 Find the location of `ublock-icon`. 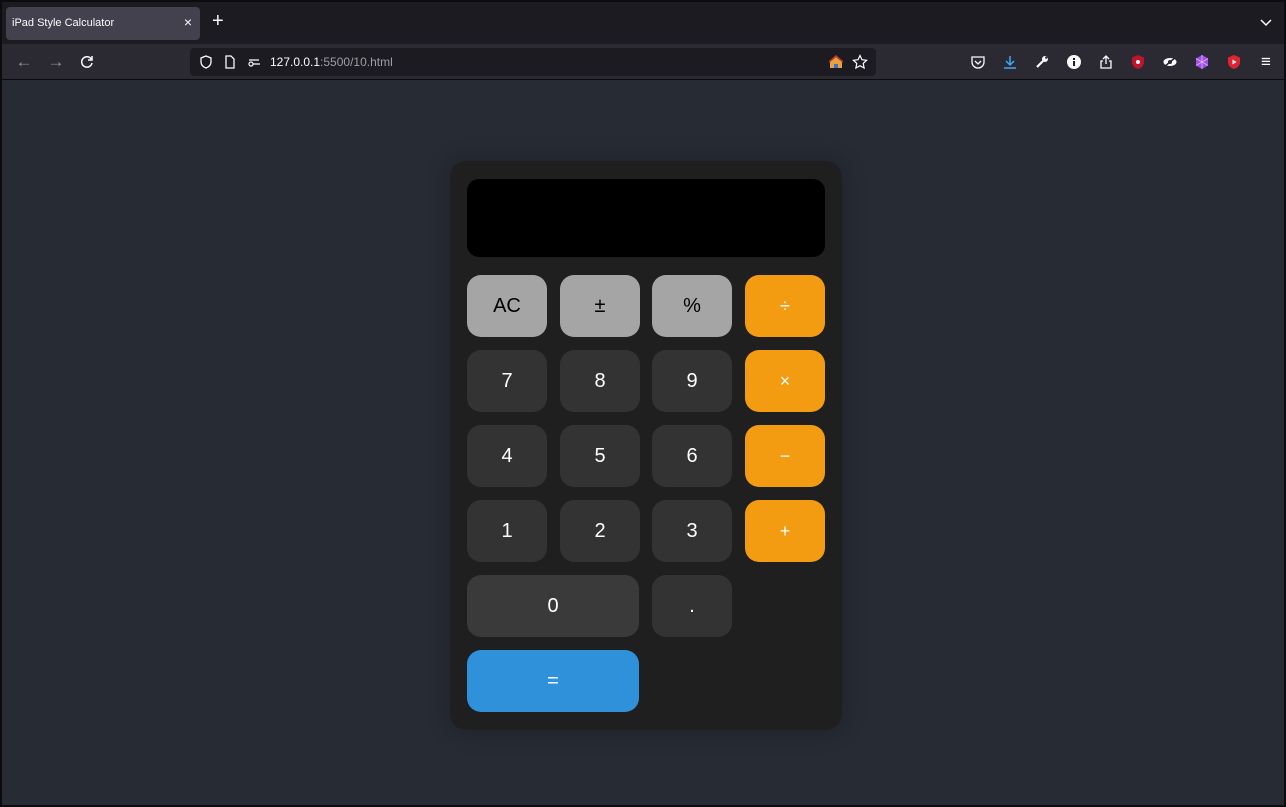

ublock-icon is located at coordinates (1138, 62).